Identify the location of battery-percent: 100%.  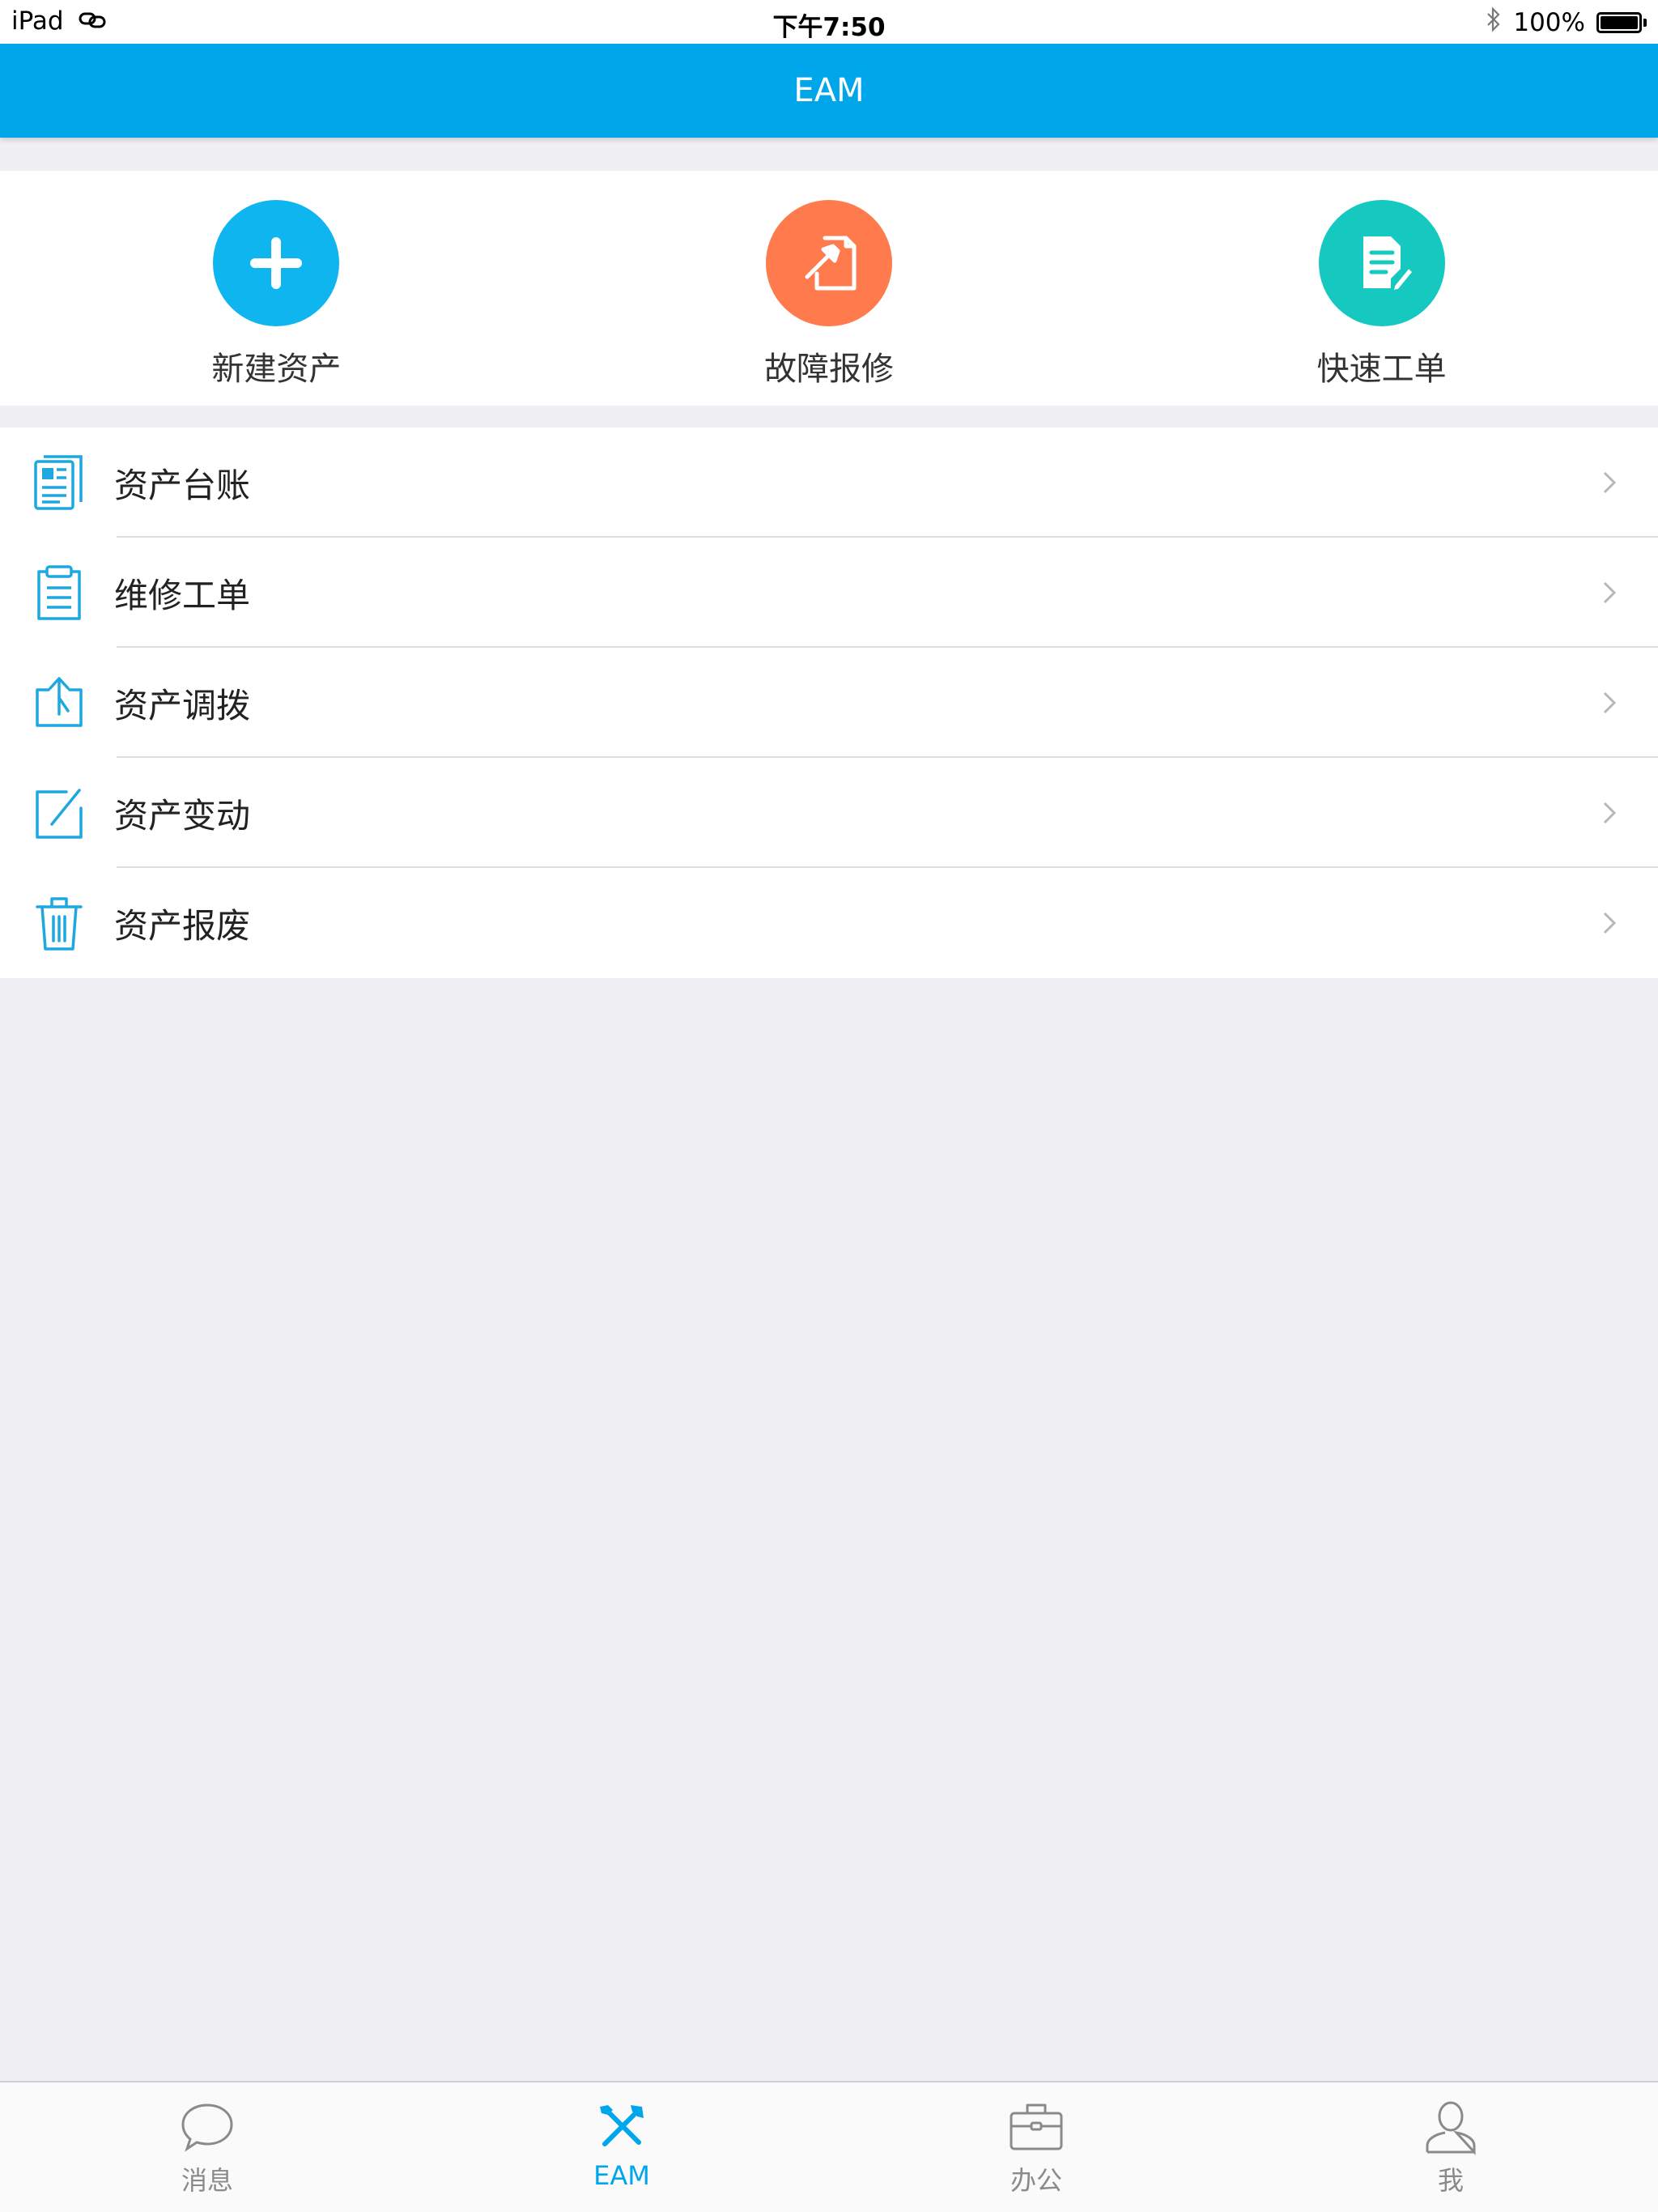
(1549, 22).